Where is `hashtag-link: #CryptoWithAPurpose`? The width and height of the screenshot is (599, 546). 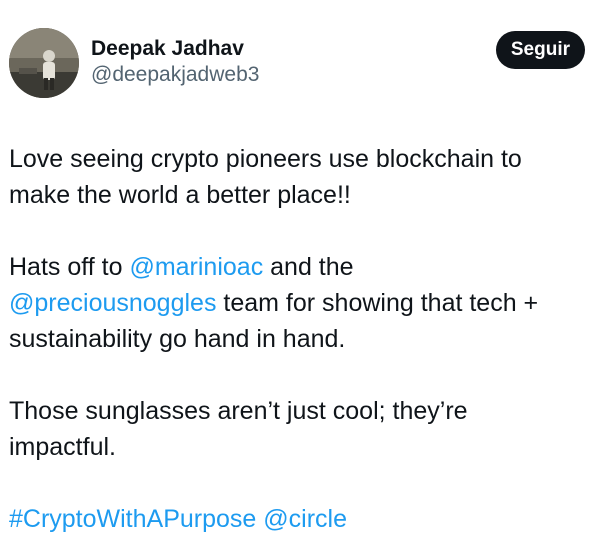
hashtag-link: #CryptoWithAPurpose is located at coordinates (132, 519).